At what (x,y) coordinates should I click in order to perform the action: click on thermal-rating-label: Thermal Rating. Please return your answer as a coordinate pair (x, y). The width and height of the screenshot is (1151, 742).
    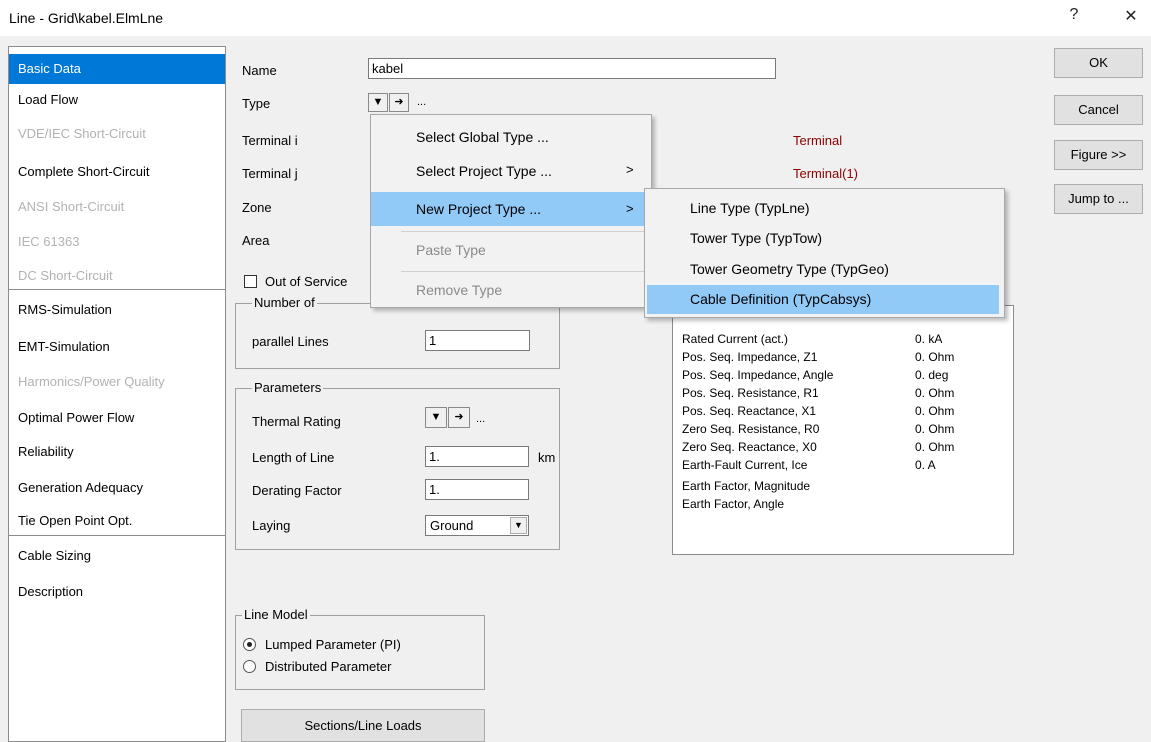
    Looking at the image, I should click on (296, 421).